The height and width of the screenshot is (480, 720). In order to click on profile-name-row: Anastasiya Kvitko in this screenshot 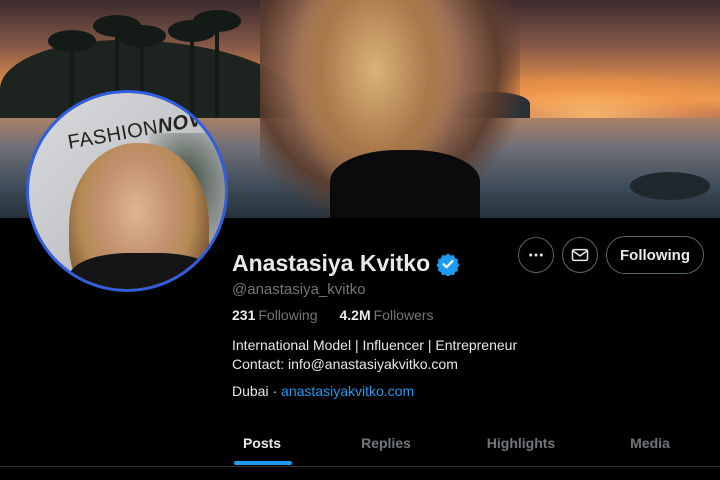, I will do `click(346, 263)`.